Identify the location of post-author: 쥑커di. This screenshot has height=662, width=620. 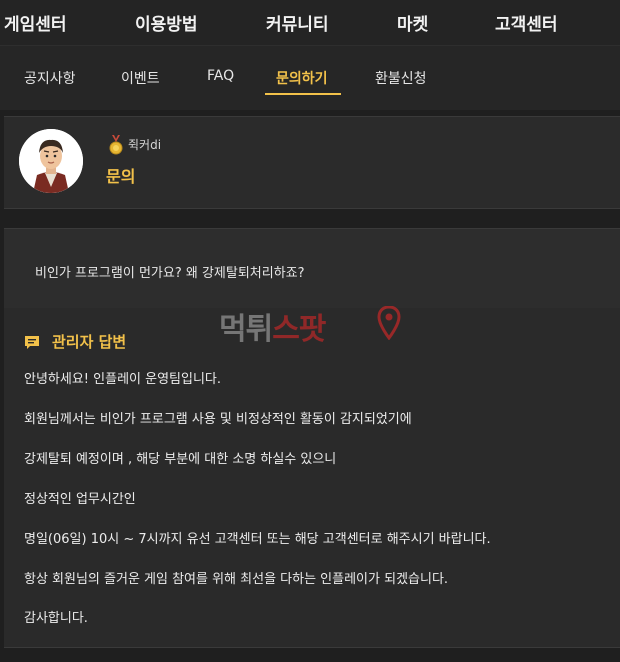
(145, 145).